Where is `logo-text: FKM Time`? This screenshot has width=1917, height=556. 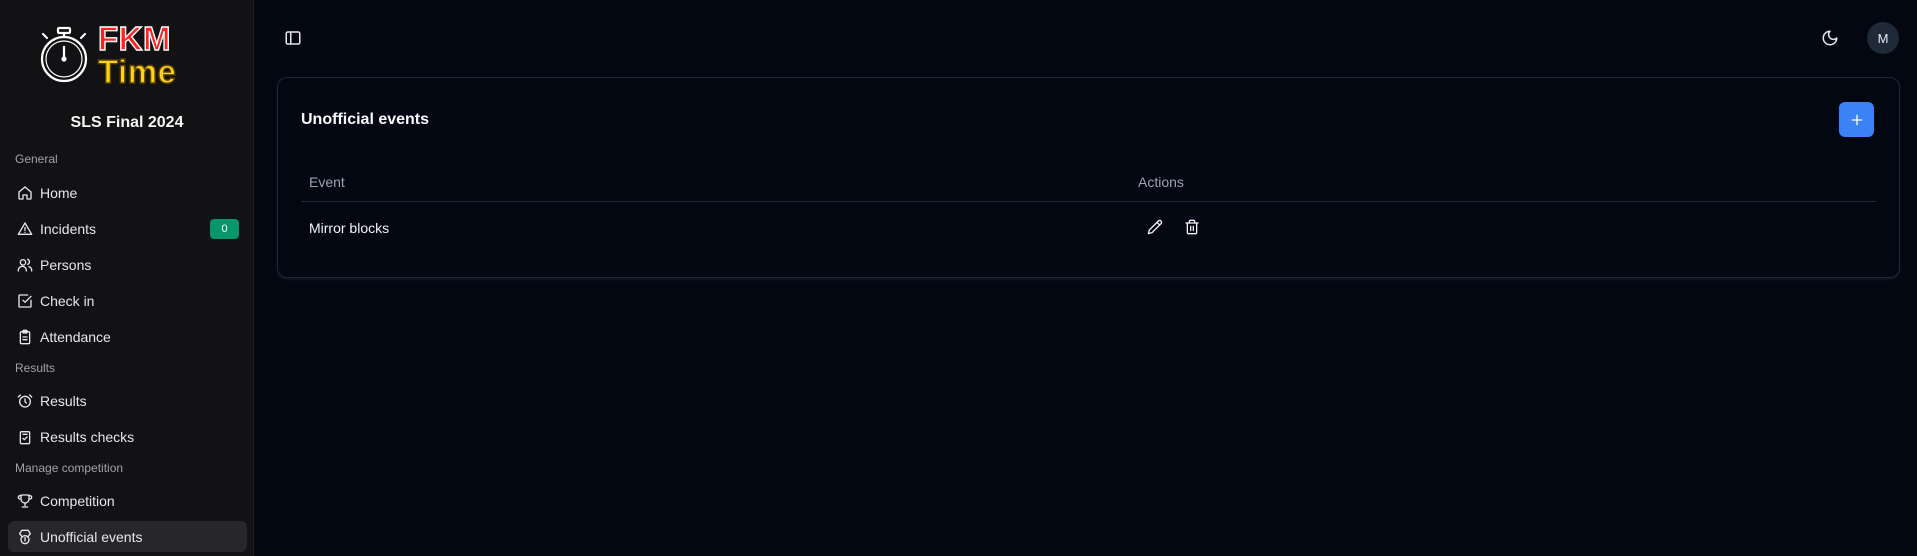 logo-text: FKM Time is located at coordinates (137, 55).